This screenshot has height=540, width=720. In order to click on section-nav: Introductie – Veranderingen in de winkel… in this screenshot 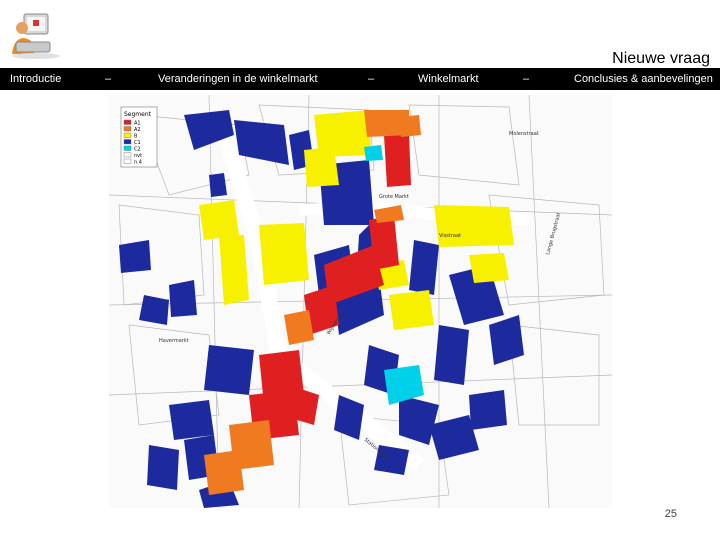, I will do `click(360, 79)`.